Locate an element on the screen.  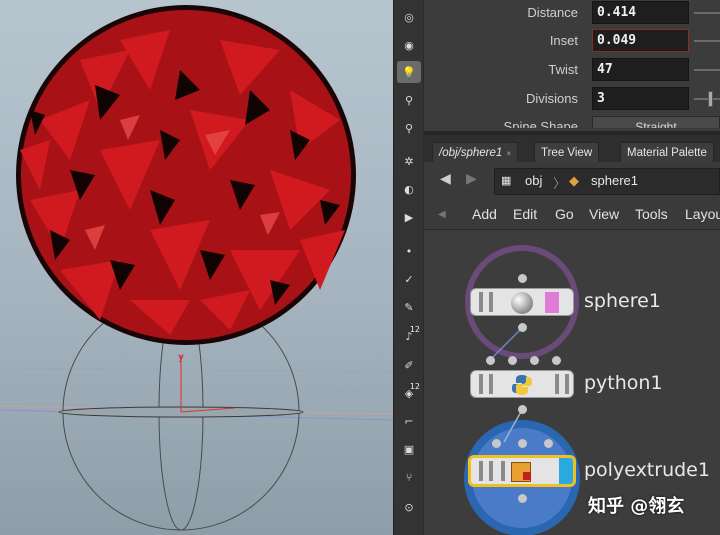
menu-tools: Tools is located at coordinates (651, 214).